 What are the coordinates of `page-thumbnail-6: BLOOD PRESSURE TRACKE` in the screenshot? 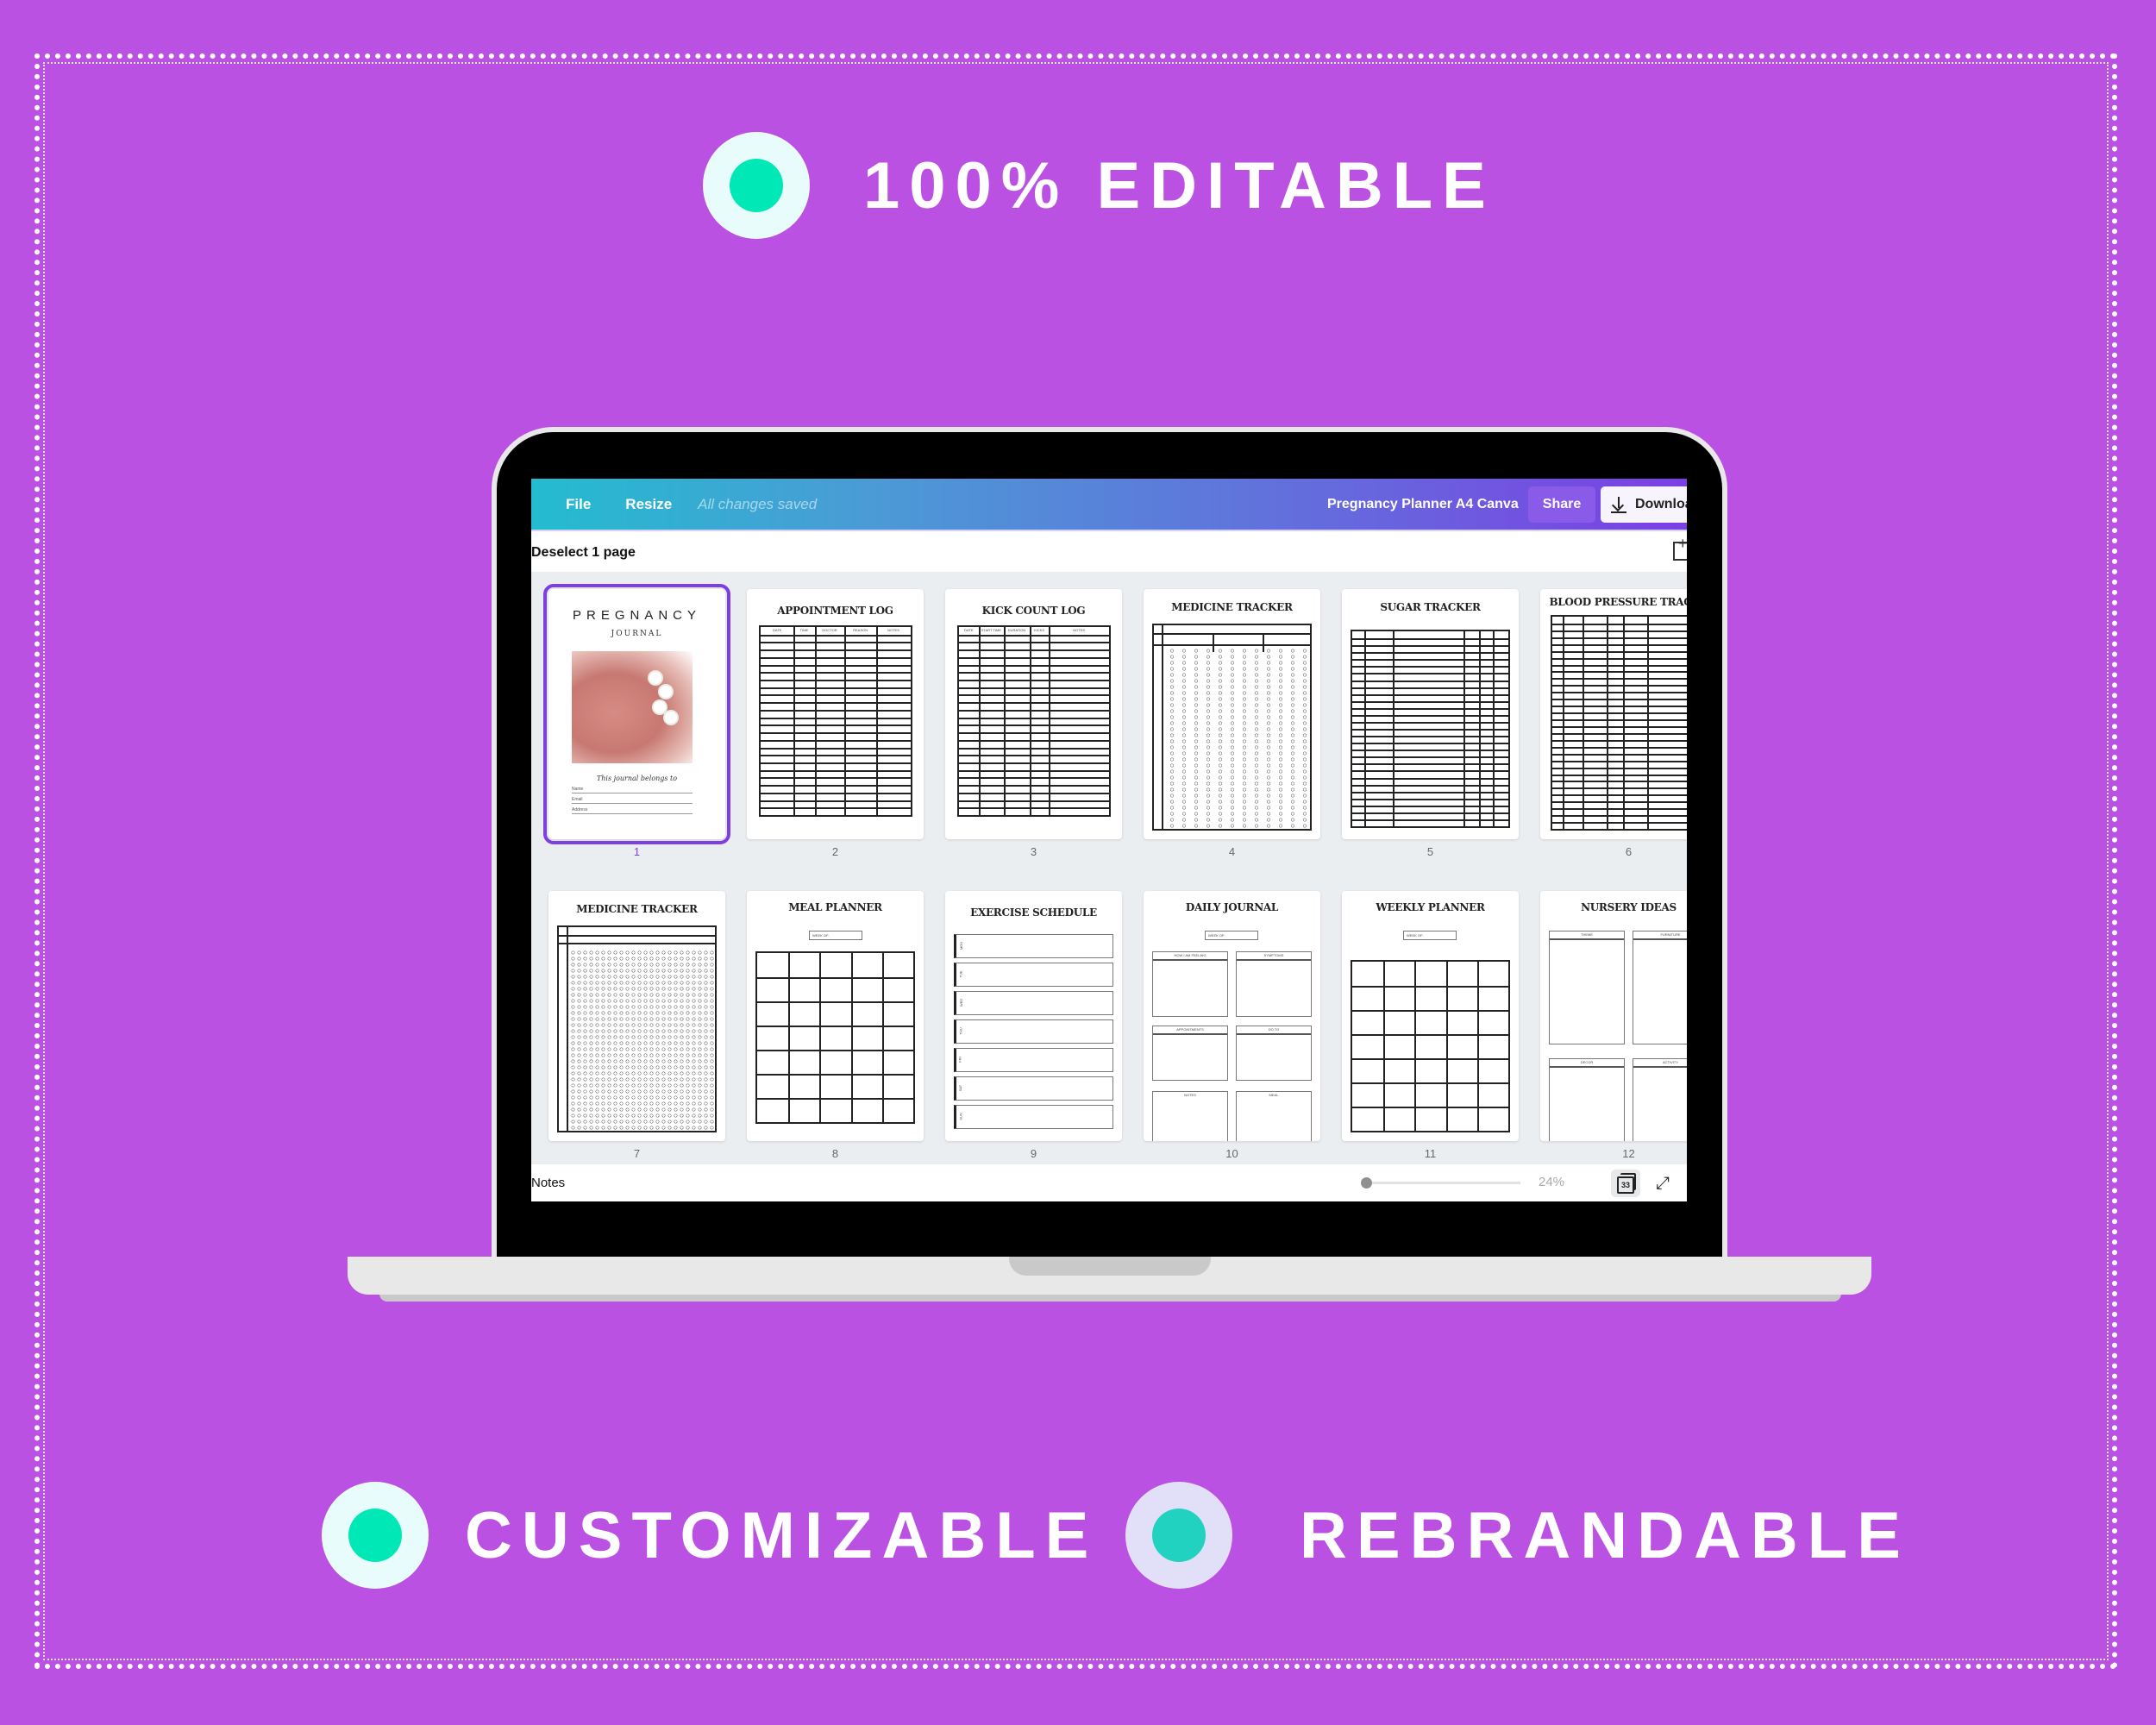 It's located at (1613, 714).